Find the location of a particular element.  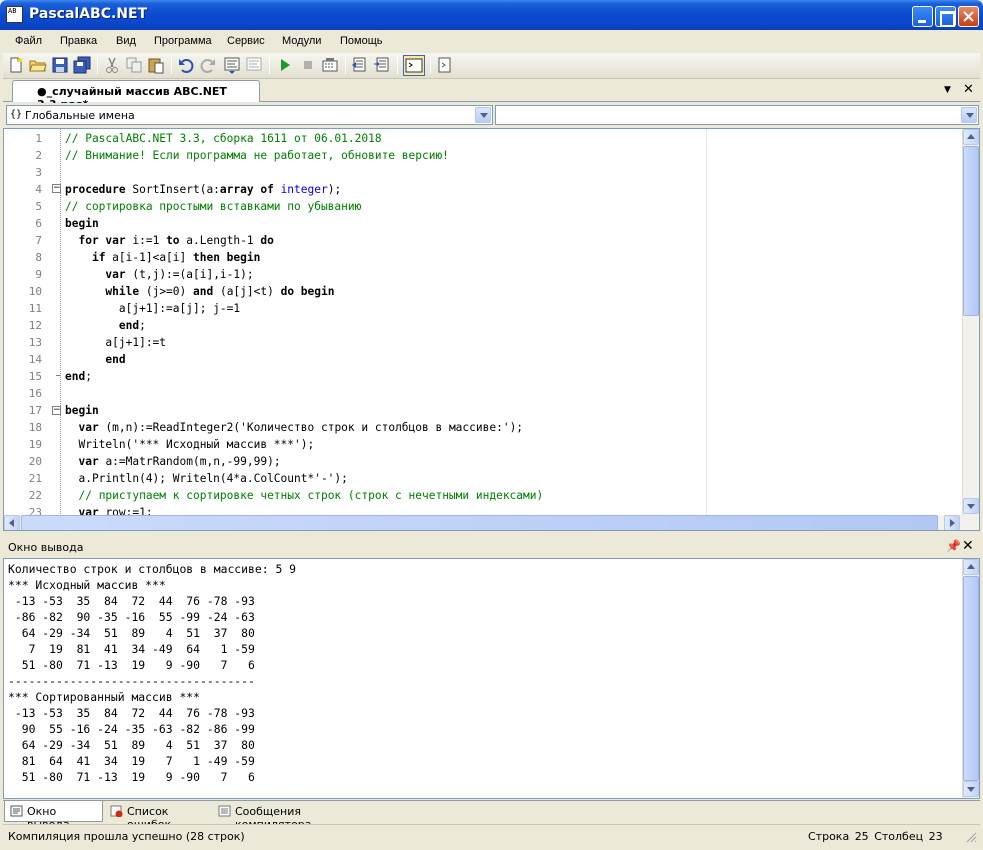

code-line: if a[i-1]<a[i] then begin is located at coordinates (515, 257).